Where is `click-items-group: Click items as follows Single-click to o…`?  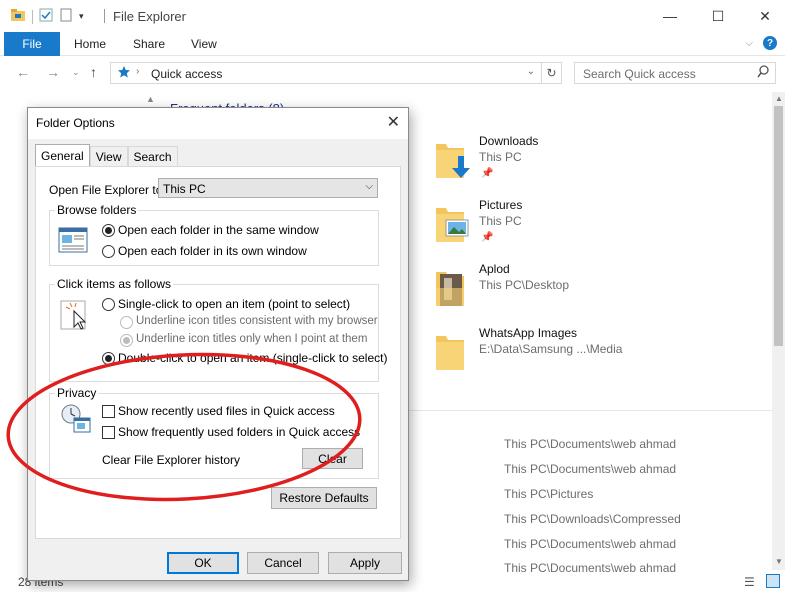 click-items-group: Click items as follows Single-click to o… is located at coordinates (218, 329).